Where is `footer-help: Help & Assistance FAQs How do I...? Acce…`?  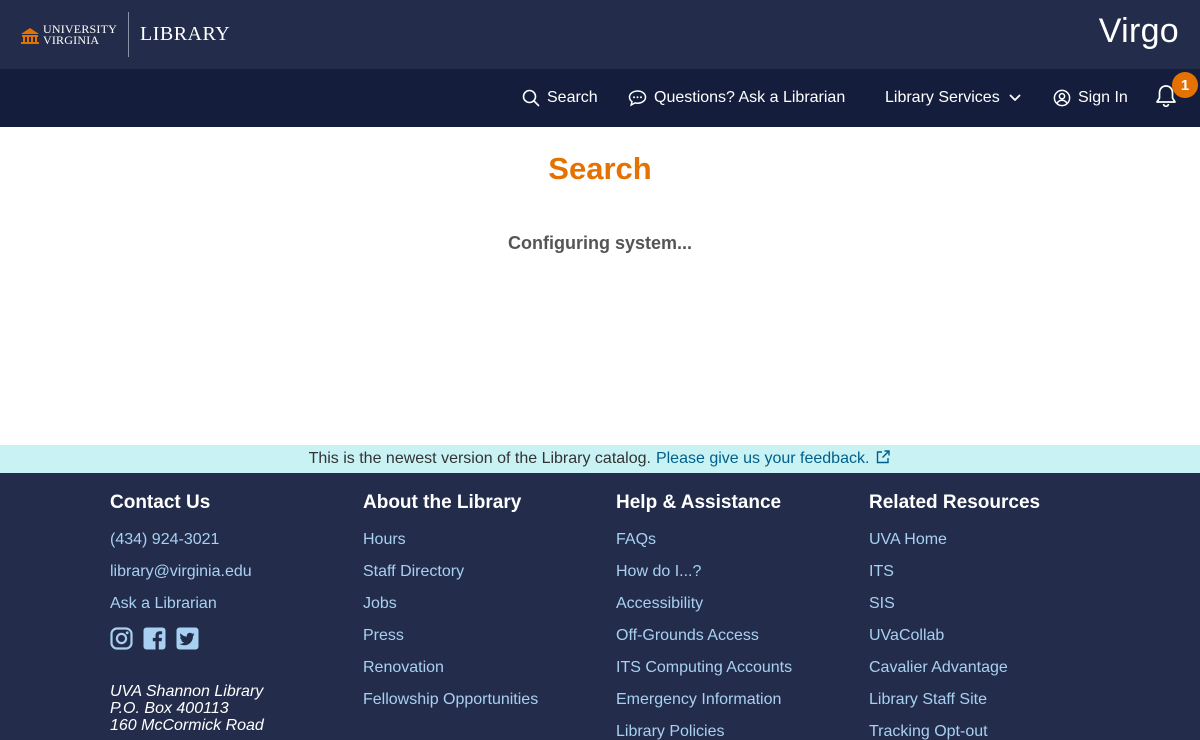
footer-help: Help & Assistance FAQs How do I...? Acce… is located at coordinates (741, 616).